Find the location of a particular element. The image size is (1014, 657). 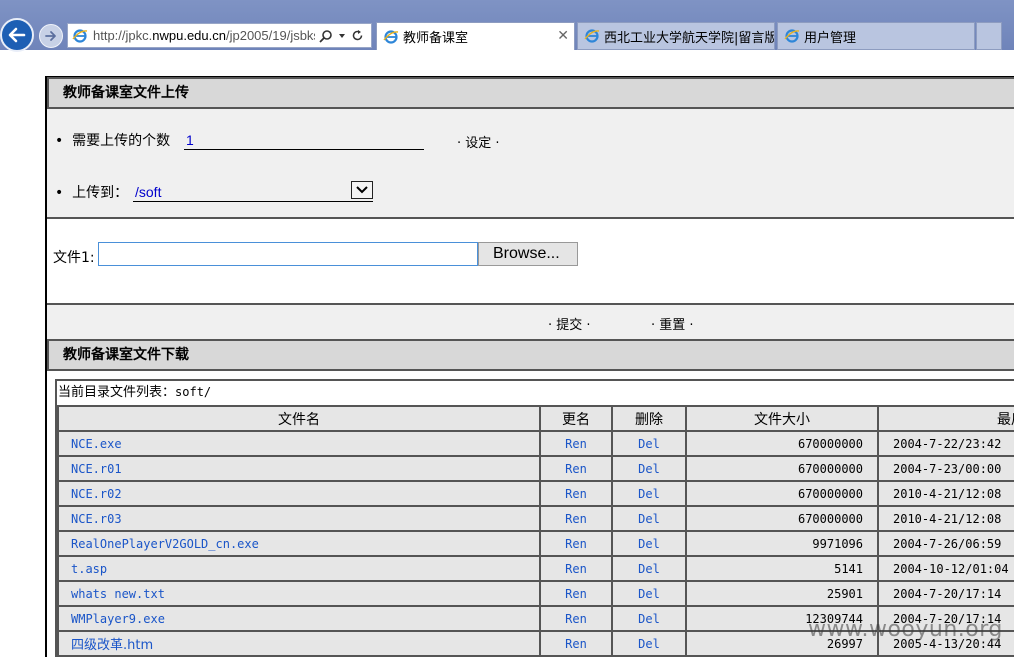

file-name-link: RealOnePlayerV2GOLD_cn.exe is located at coordinates (299, 543).